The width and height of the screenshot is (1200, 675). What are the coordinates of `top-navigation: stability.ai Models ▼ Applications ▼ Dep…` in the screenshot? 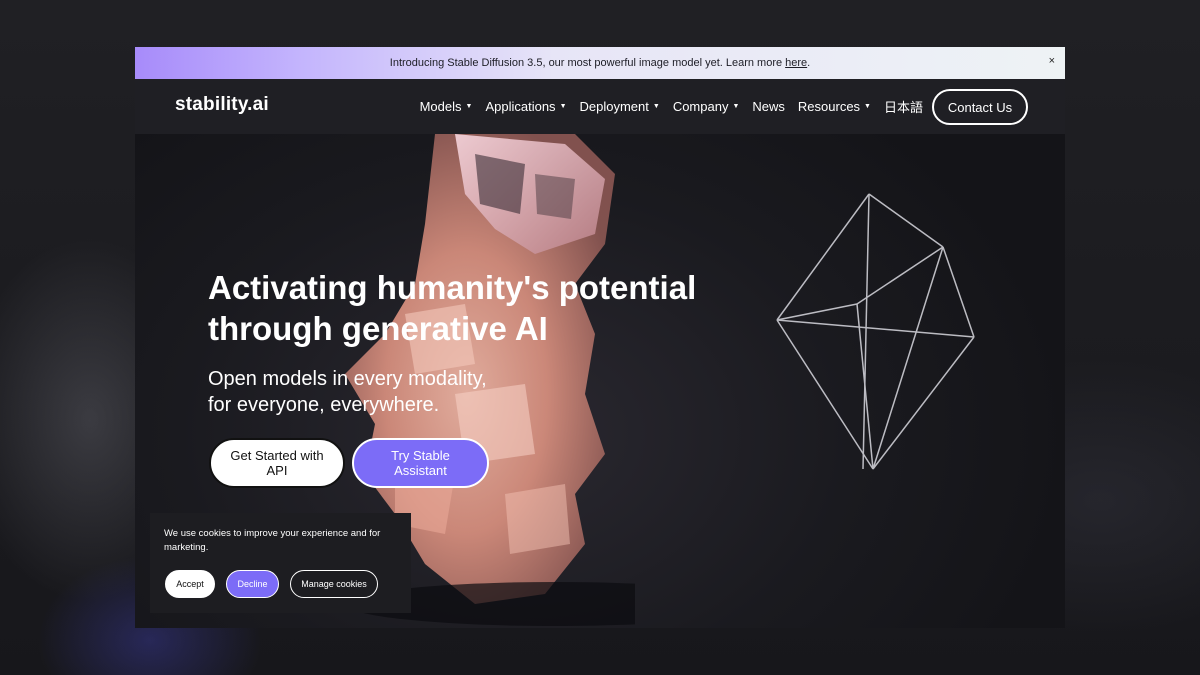 It's located at (600, 106).